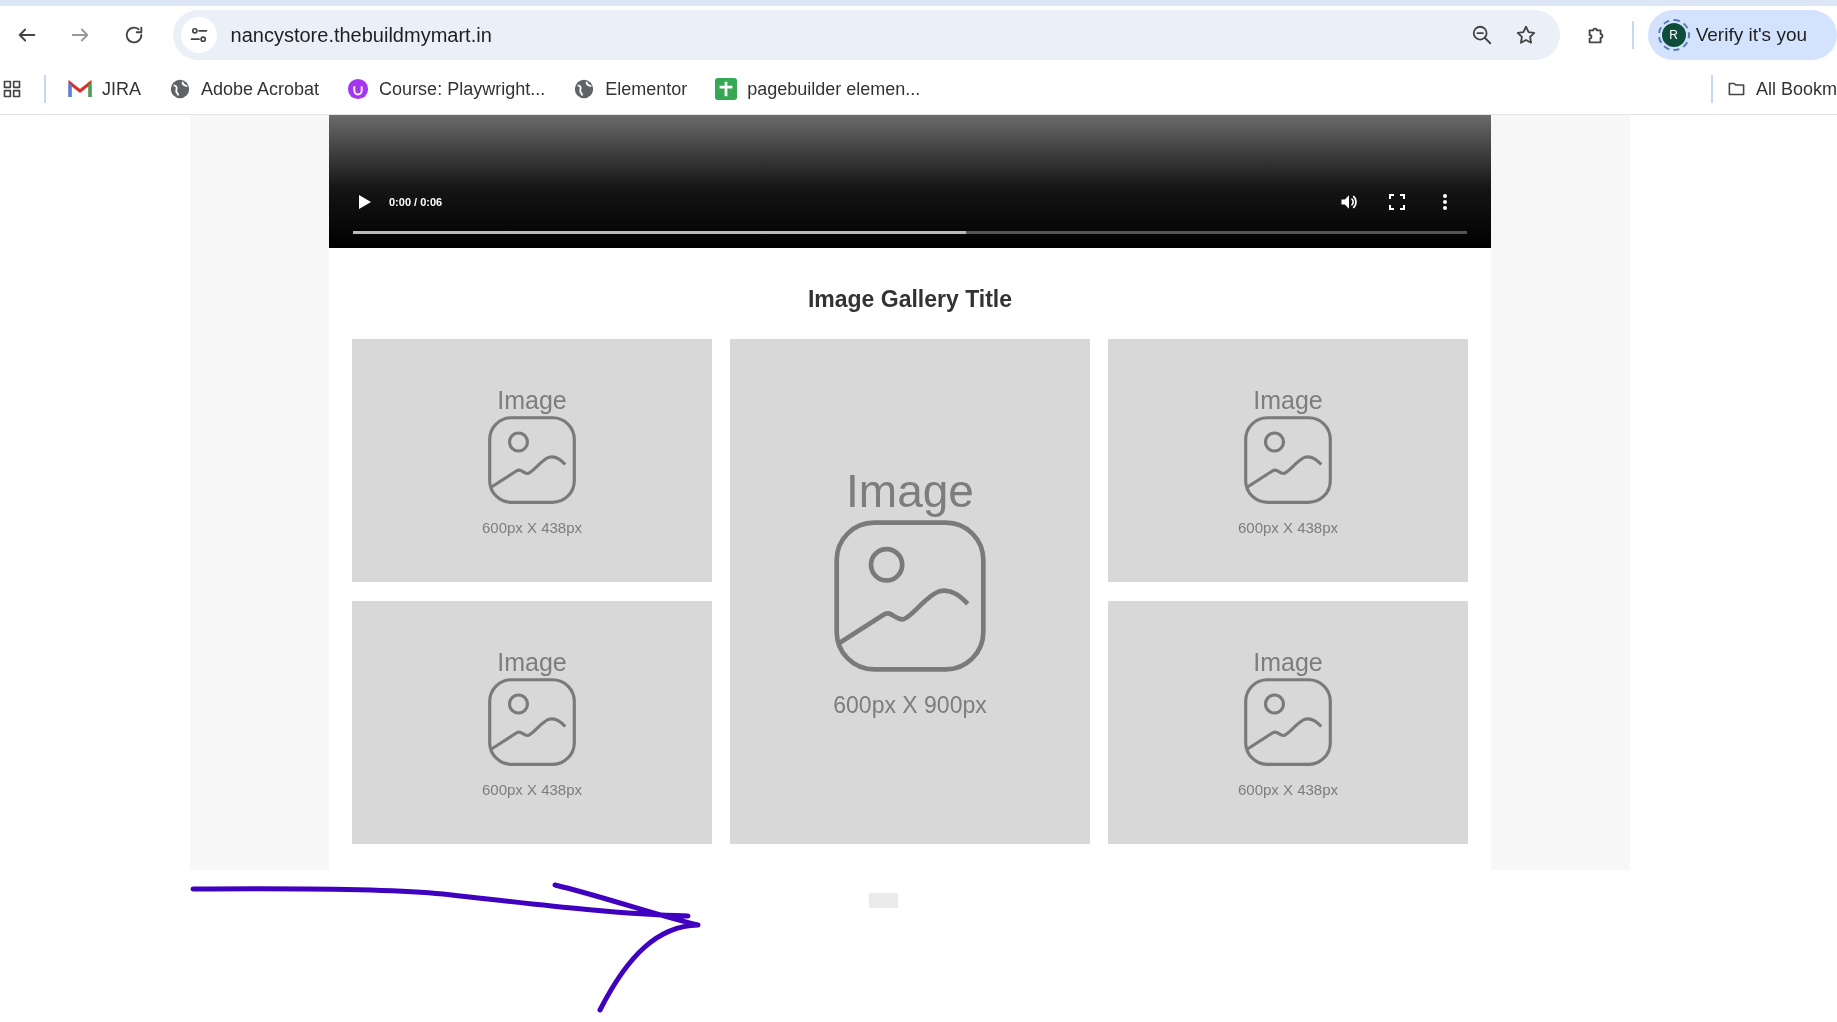  Describe the element at coordinates (365, 202) in the screenshot. I see `play-icon` at that location.